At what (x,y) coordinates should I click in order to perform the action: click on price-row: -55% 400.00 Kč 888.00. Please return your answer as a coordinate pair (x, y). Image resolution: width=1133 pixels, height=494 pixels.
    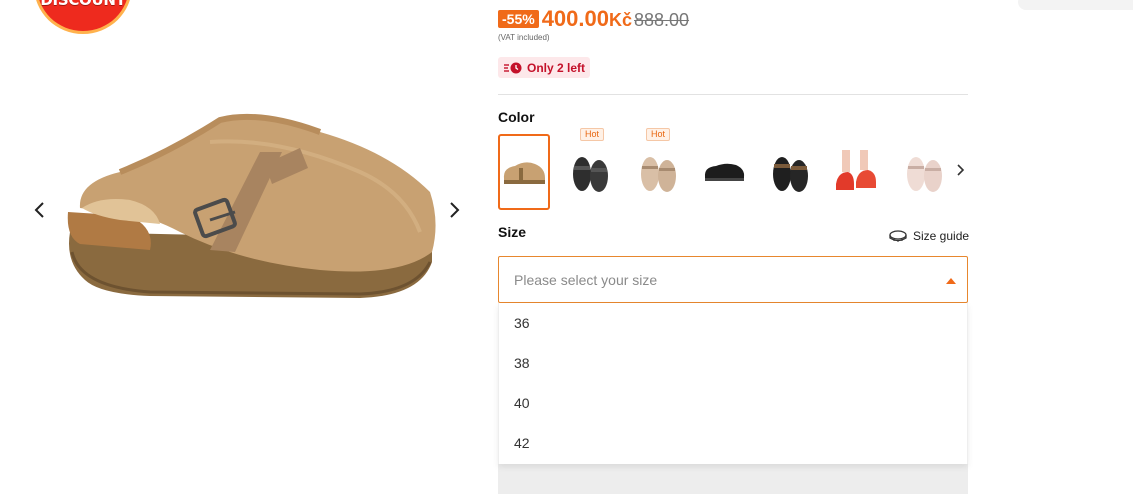
    Looking at the image, I should click on (593, 19).